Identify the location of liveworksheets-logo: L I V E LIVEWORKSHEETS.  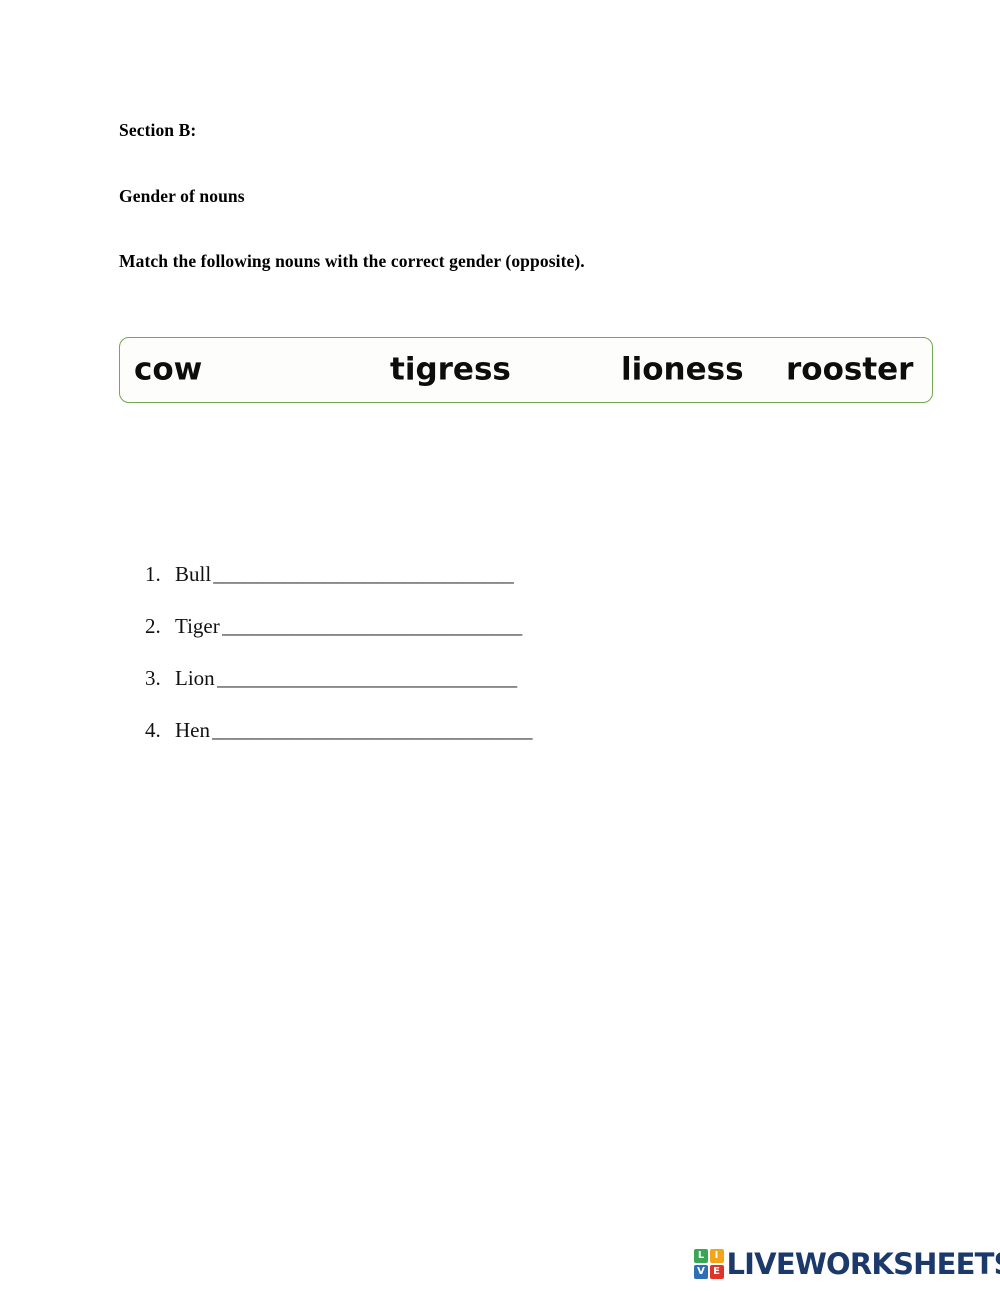
(847, 1264).